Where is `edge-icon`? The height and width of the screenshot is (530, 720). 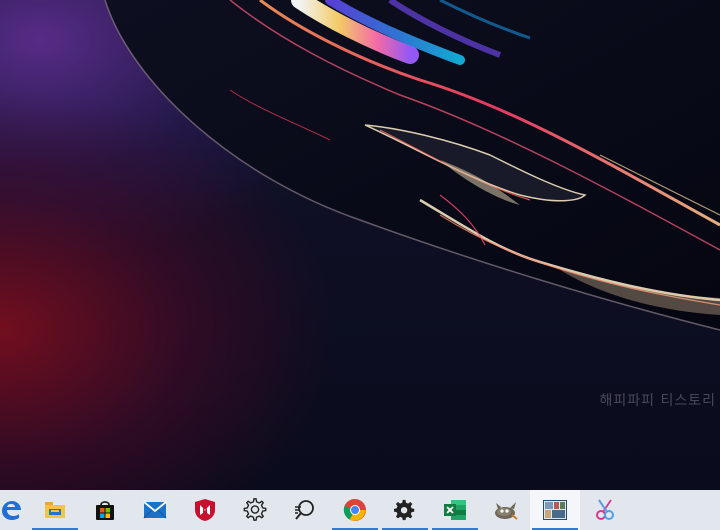 edge-icon is located at coordinates (11, 510).